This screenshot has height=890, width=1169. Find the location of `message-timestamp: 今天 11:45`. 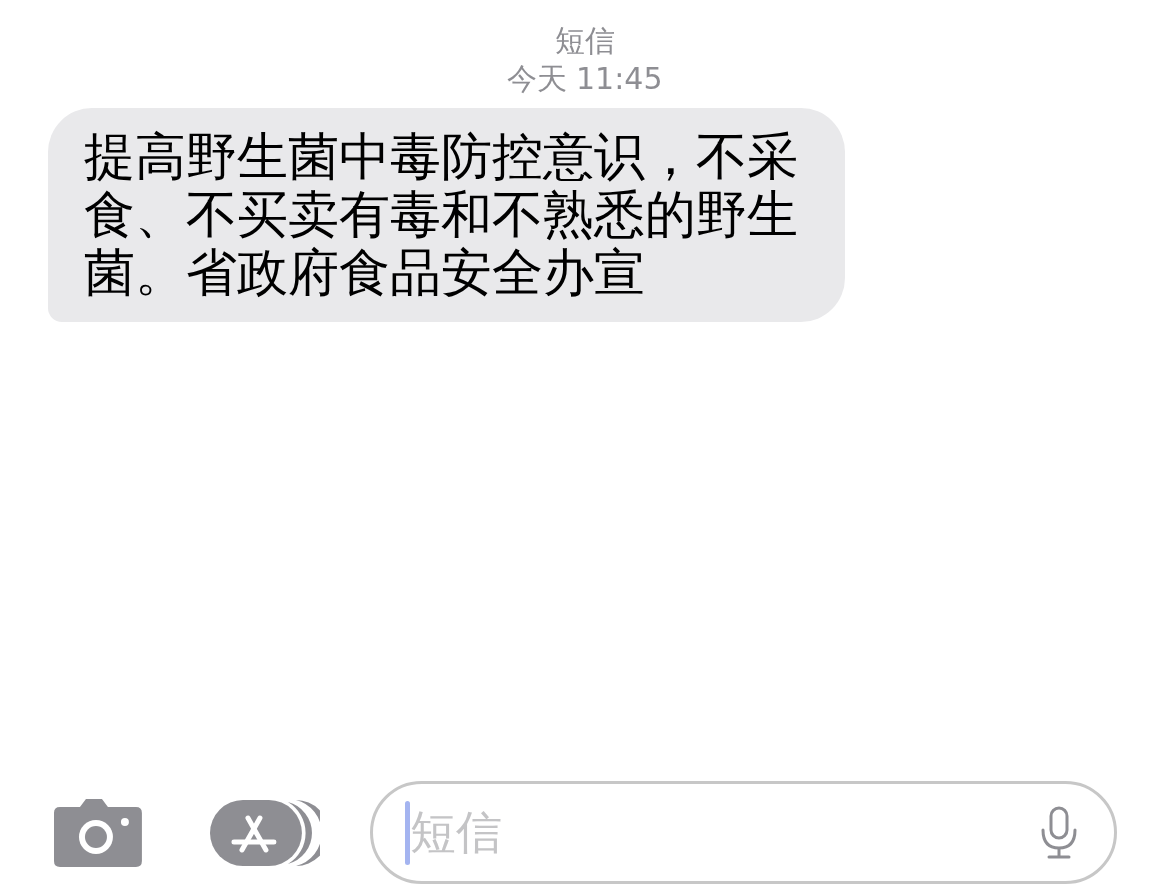

message-timestamp: 今天 11:45 is located at coordinates (584, 79).